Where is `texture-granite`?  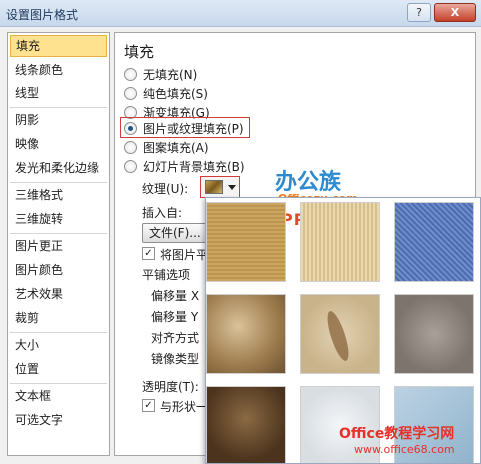 texture-granite is located at coordinates (434, 334).